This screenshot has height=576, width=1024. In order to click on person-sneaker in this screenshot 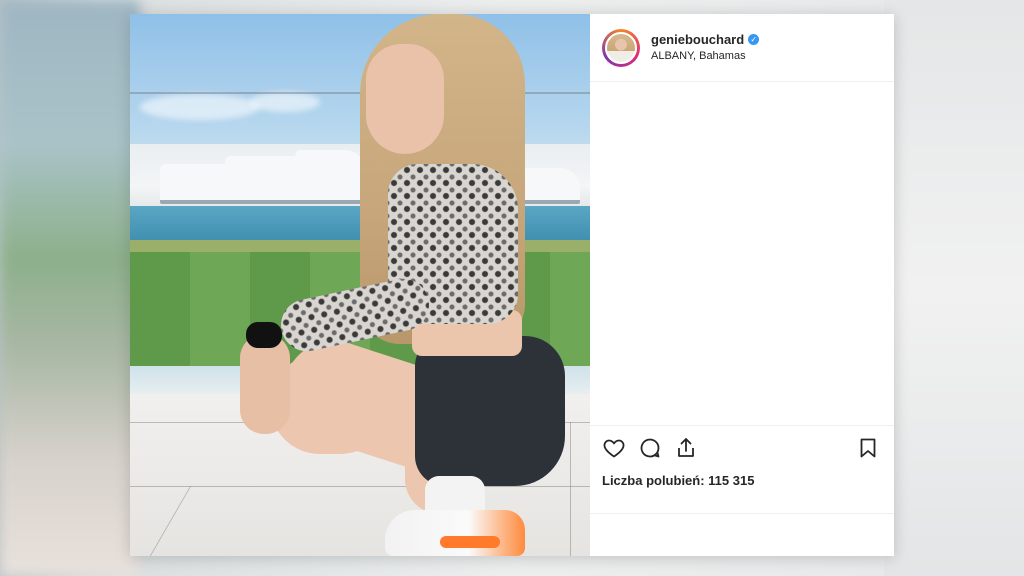, I will do `click(455, 533)`.